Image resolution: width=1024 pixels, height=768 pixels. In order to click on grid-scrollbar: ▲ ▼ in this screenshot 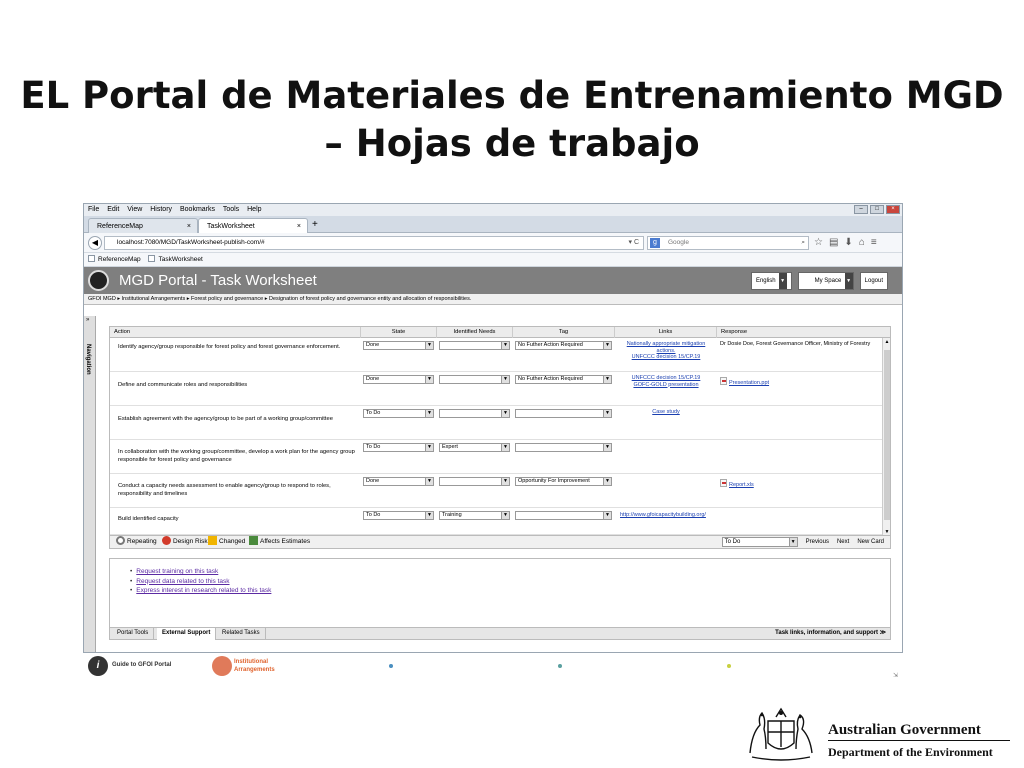, I will do `click(886, 437)`.